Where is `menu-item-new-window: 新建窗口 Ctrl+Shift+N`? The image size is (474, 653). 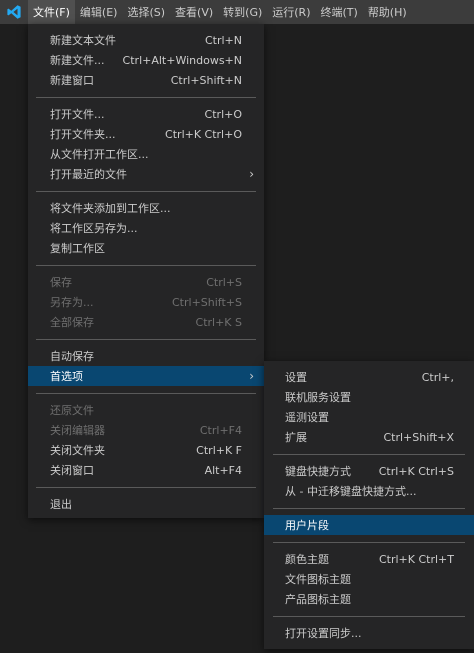
menu-item-new-window: 新建窗口 Ctrl+Shift+N is located at coordinates (146, 80).